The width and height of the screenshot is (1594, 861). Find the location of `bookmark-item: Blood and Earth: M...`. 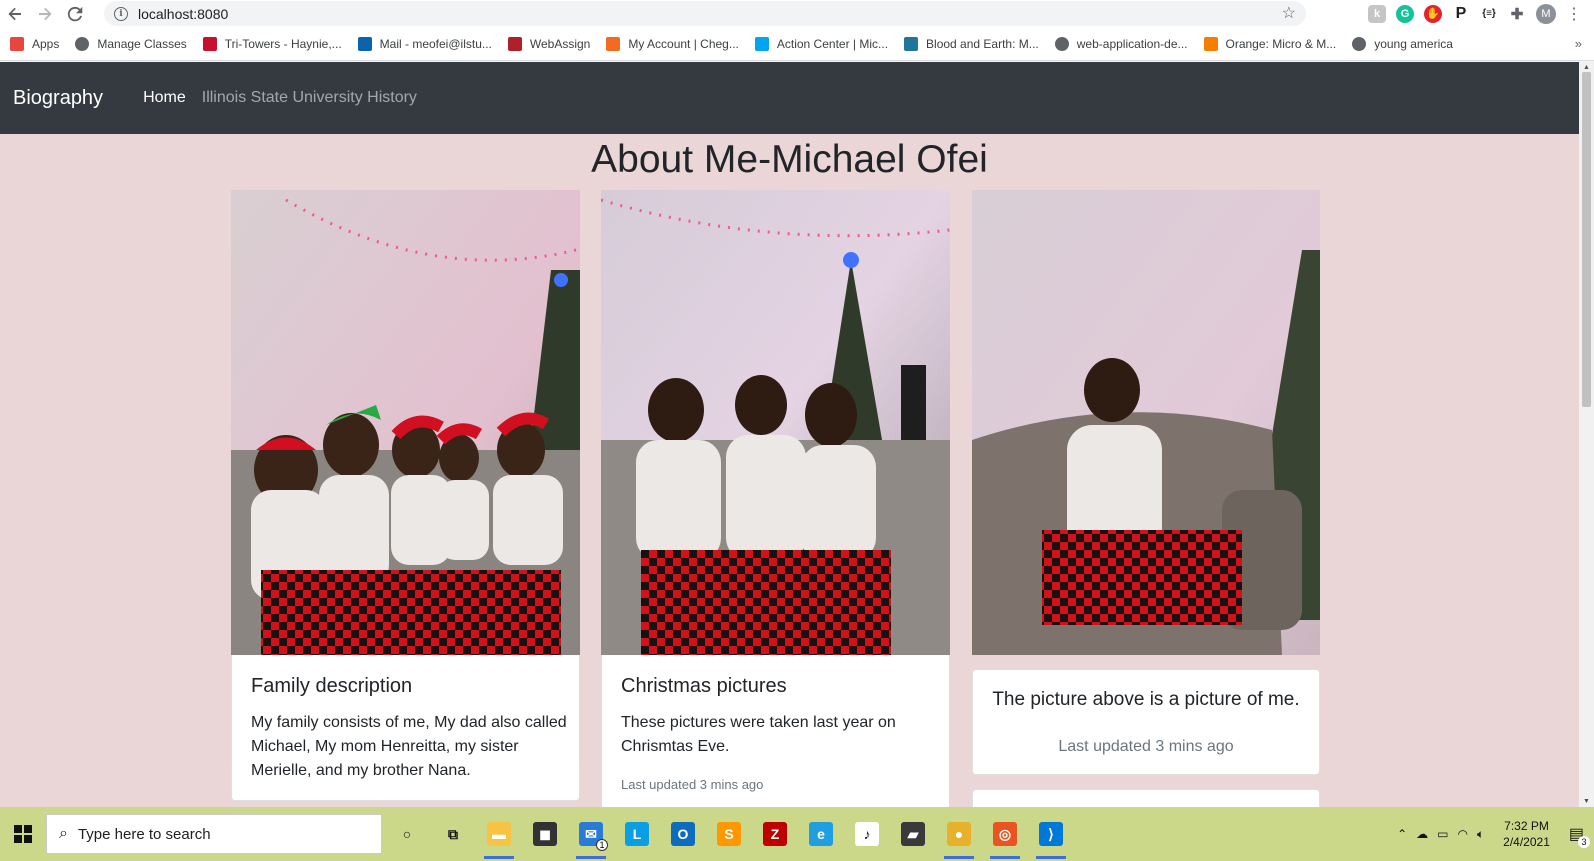

bookmark-item: Blood and Earth: M... is located at coordinates (971, 43).